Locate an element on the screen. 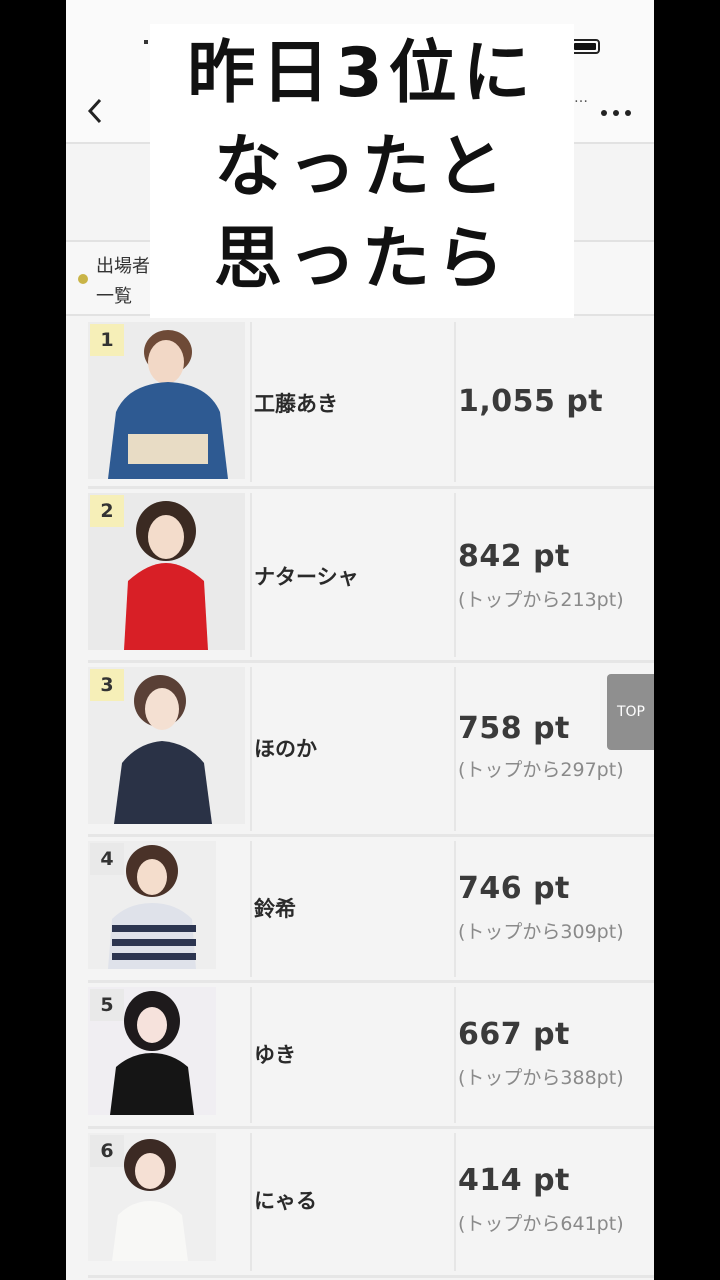 This screenshot has height=1280, width=720. filter-label: 出場者一覧 is located at coordinates (123, 281).